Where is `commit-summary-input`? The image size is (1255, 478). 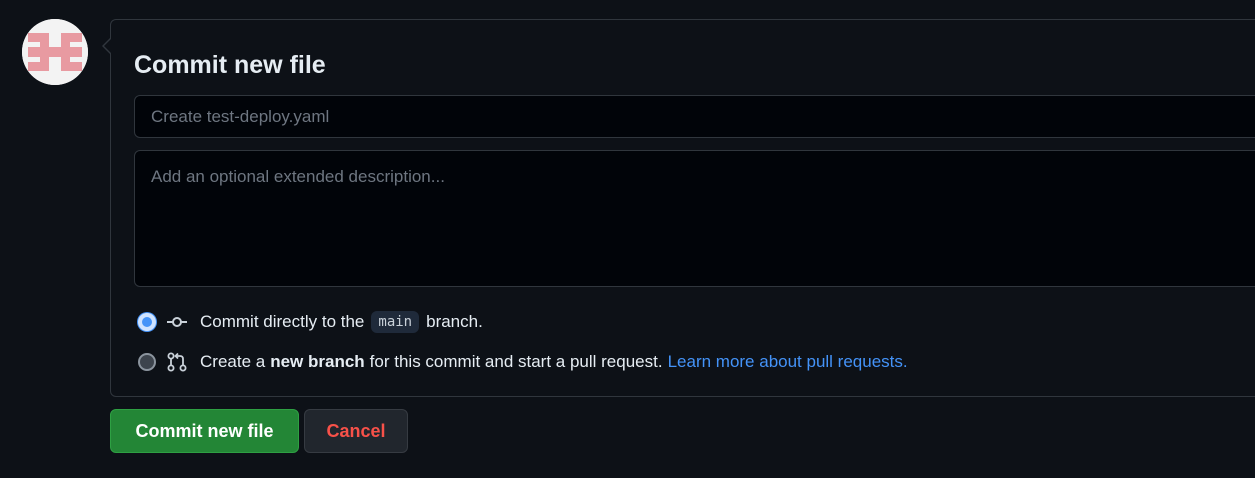
commit-summary-input is located at coordinates (694, 116).